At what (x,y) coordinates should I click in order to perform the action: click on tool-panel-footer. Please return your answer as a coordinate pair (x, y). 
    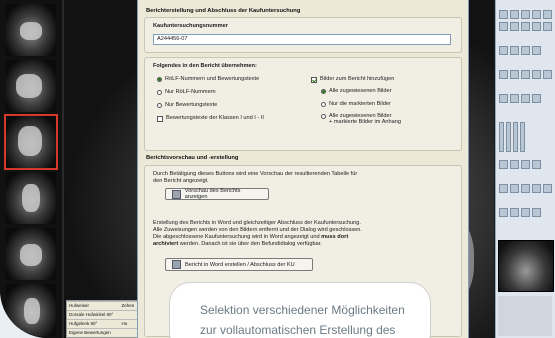
    Looking at the image, I should click on (525, 316).